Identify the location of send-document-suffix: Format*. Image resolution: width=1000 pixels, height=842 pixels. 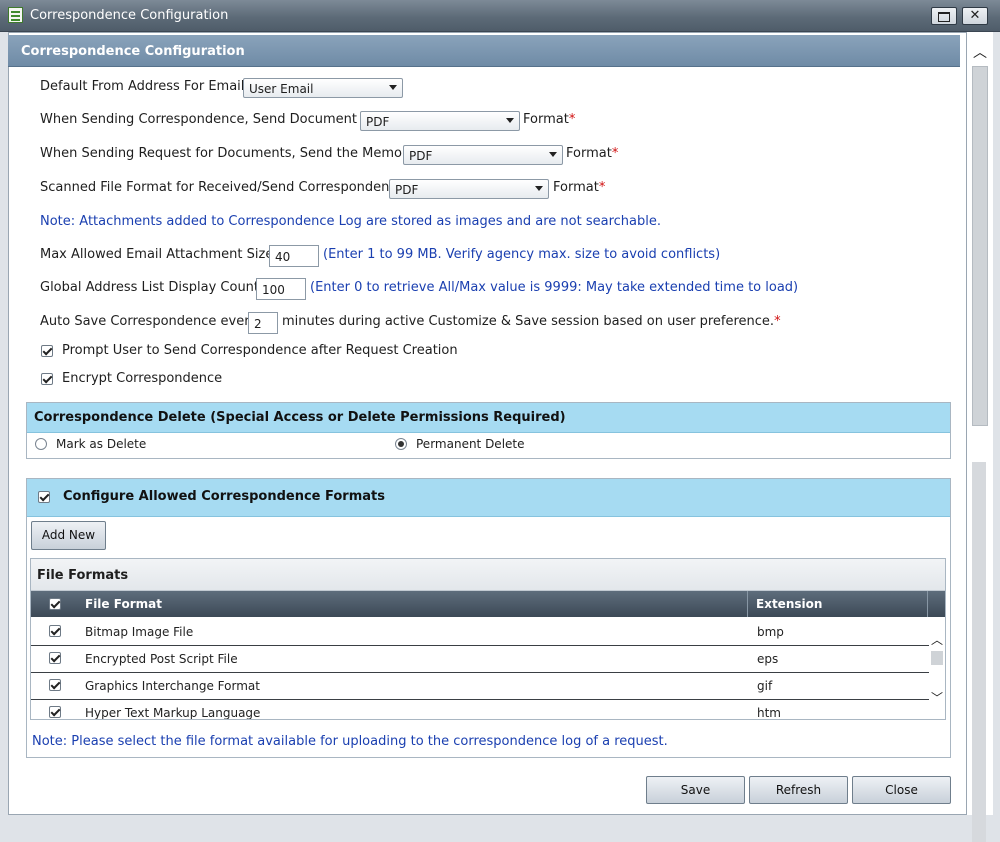
(549, 119).